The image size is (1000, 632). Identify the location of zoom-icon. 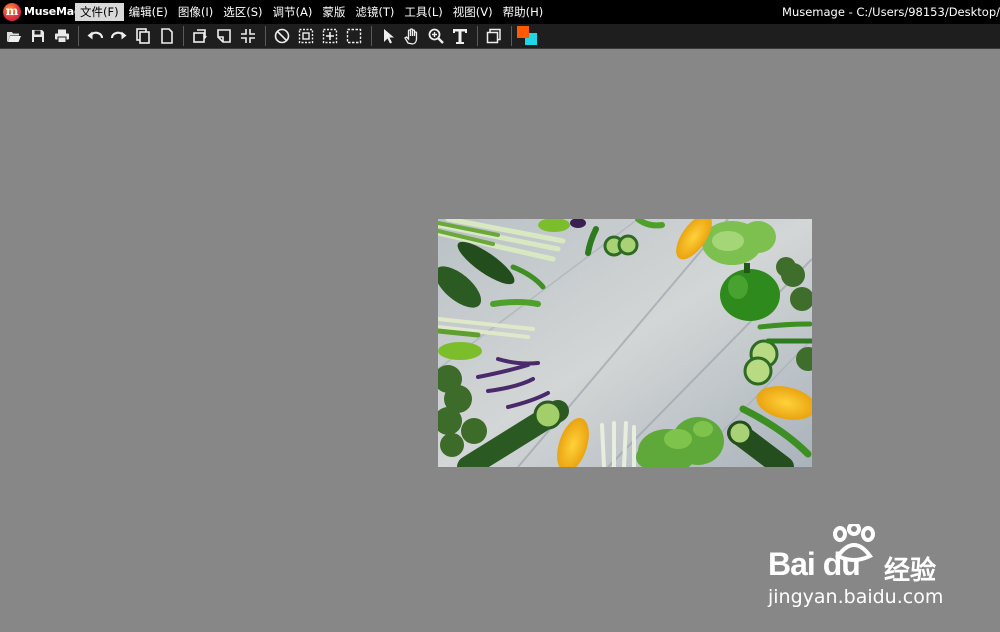
(436, 36).